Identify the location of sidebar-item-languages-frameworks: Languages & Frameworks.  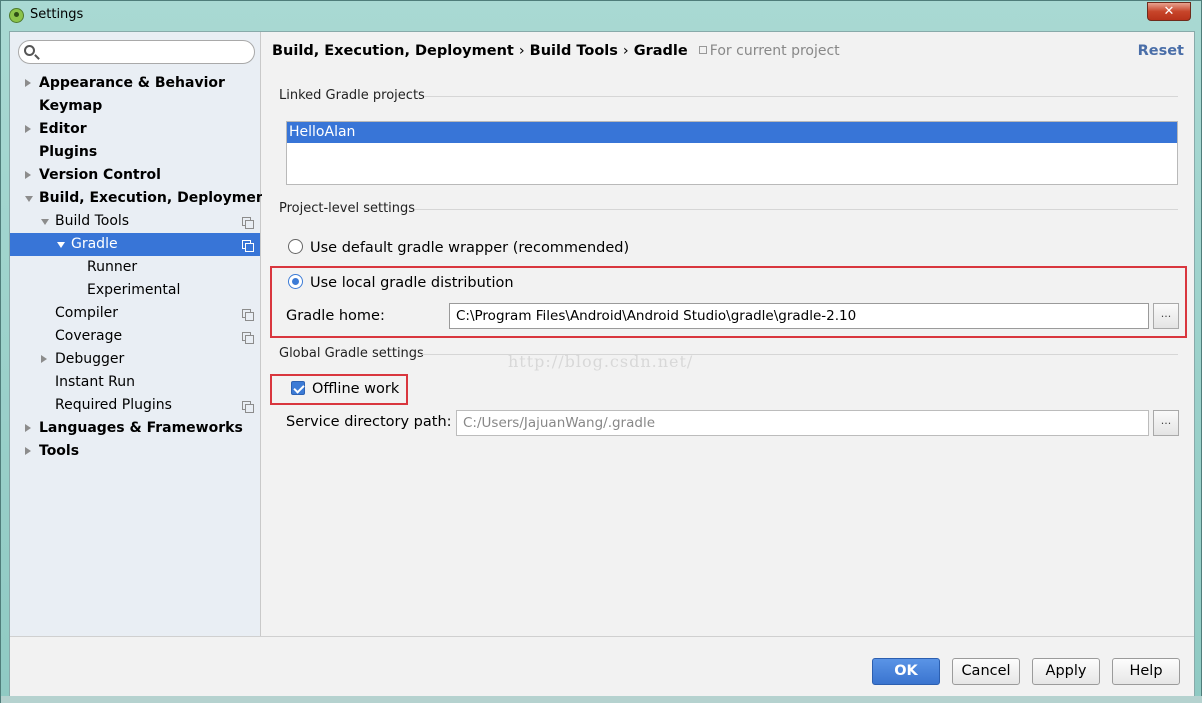
(135, 428).